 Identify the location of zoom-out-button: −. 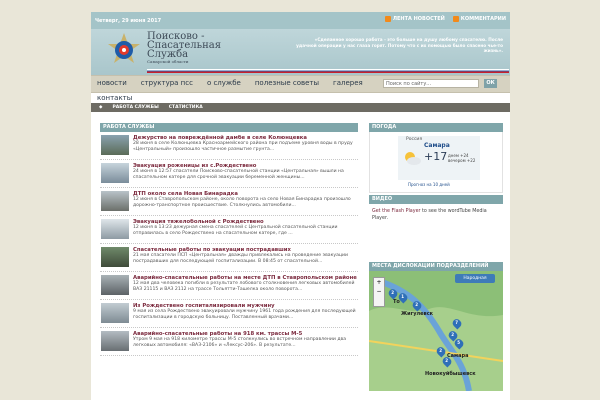
(379, 291).